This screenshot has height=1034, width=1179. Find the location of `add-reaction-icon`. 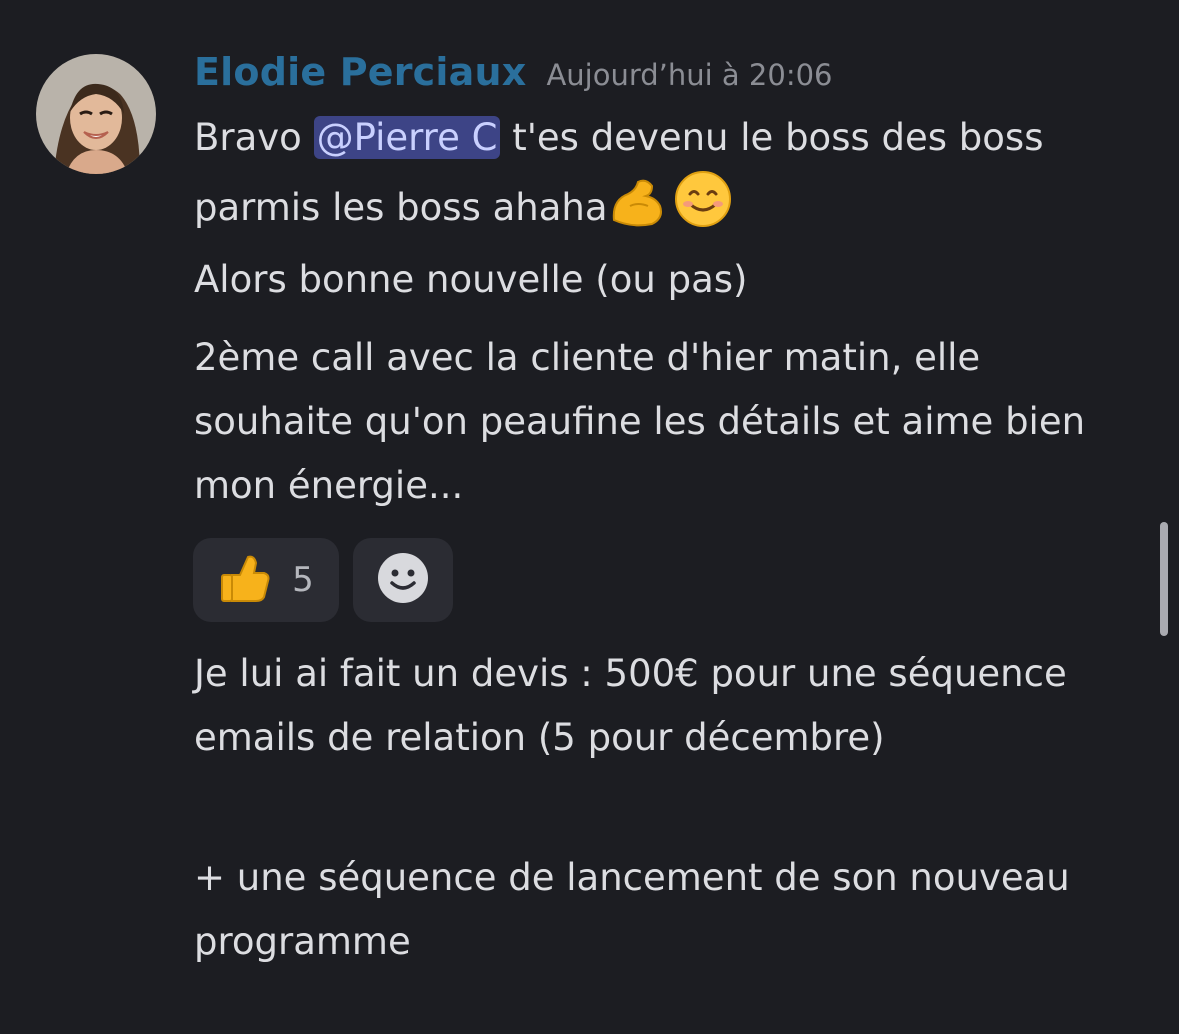

add-reaction-icon is located at coordinates (403, 580).